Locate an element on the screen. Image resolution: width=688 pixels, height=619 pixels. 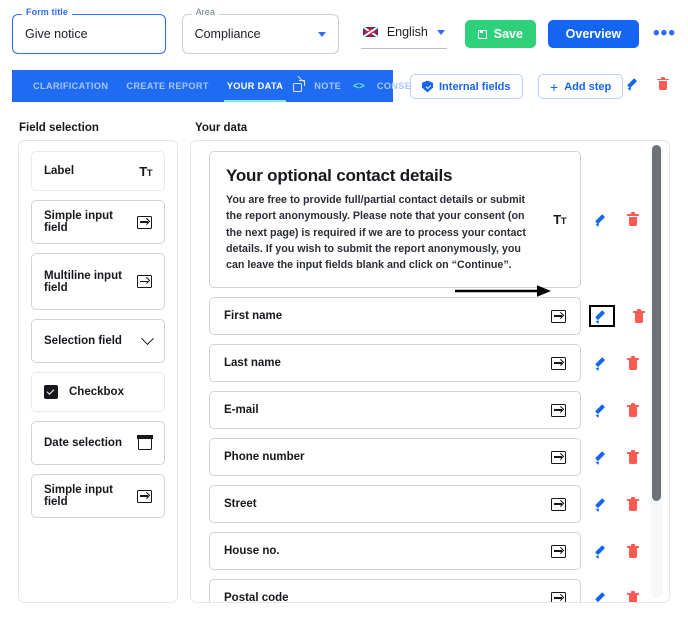
save-button: Save is located at coordinates (500, 34).